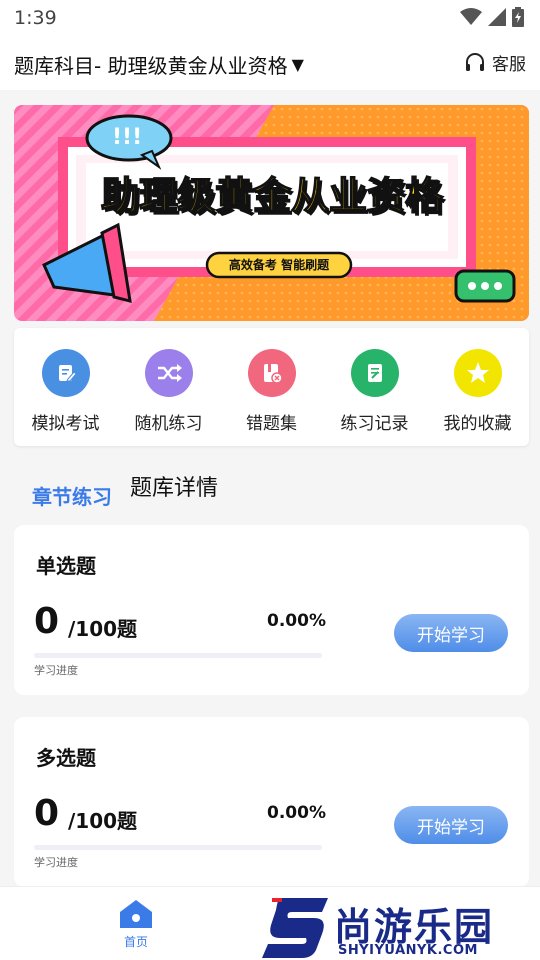 The width and height of the screenshot is (540, 960). What do you see at coordinates (509, 65) in the screenshot?
I see `service-label: 客服` at bounding box center [509, 65].